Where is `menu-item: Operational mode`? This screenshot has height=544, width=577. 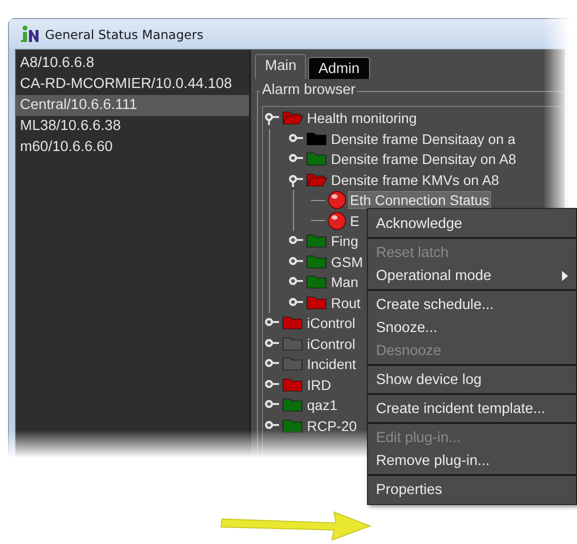 menu-item: Operational mode is located at coordinates (472, 275).